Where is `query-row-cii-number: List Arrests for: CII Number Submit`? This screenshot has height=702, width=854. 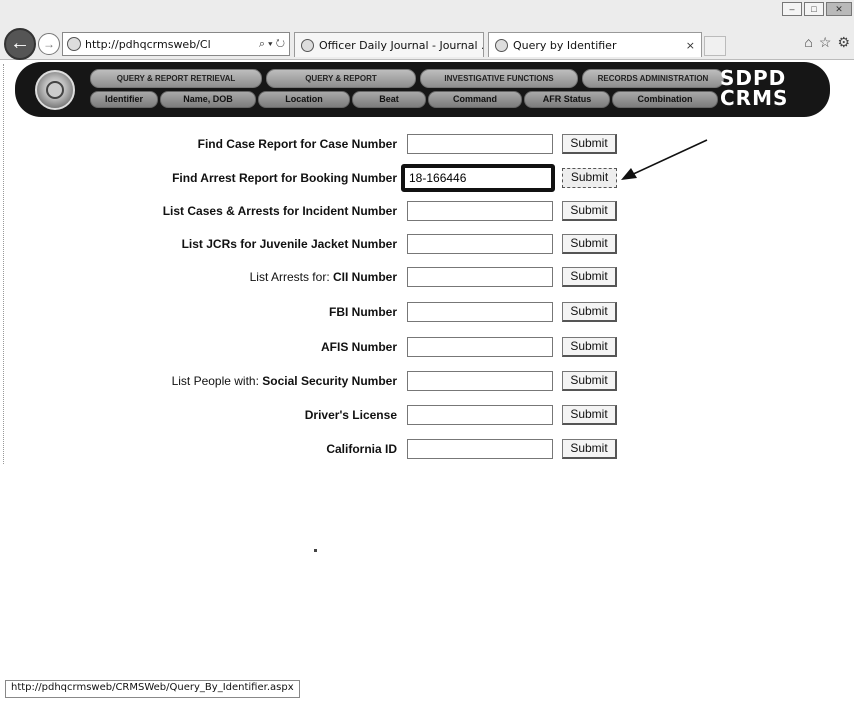 query-row-cii-number: List Arrests for: CII Number Submit is located at coordinates (427, 278).